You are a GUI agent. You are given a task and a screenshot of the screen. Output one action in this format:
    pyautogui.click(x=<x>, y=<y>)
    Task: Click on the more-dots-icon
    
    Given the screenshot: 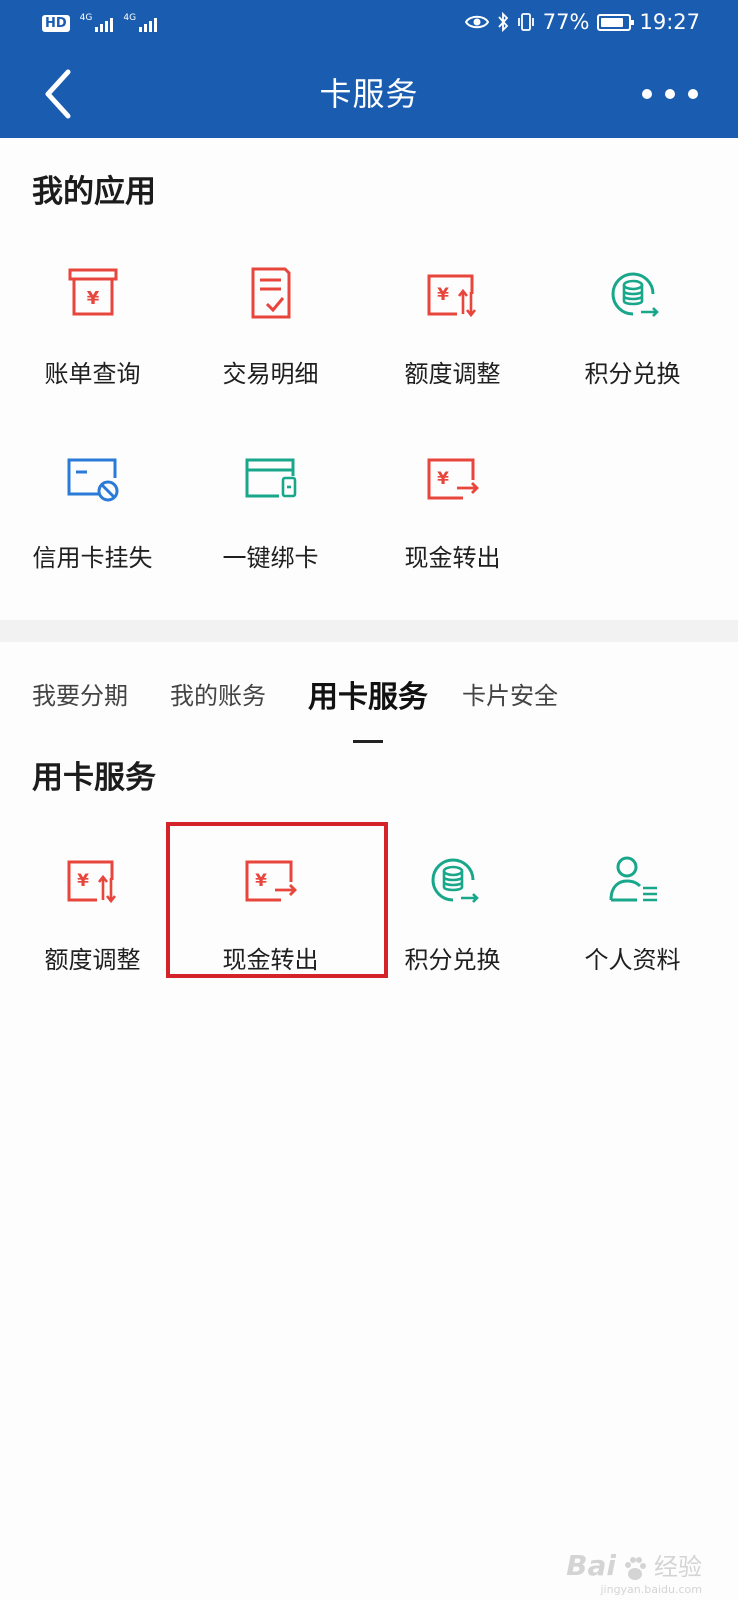 What is the action you would take?
    pyautogui.click(x=647, y=94)
    